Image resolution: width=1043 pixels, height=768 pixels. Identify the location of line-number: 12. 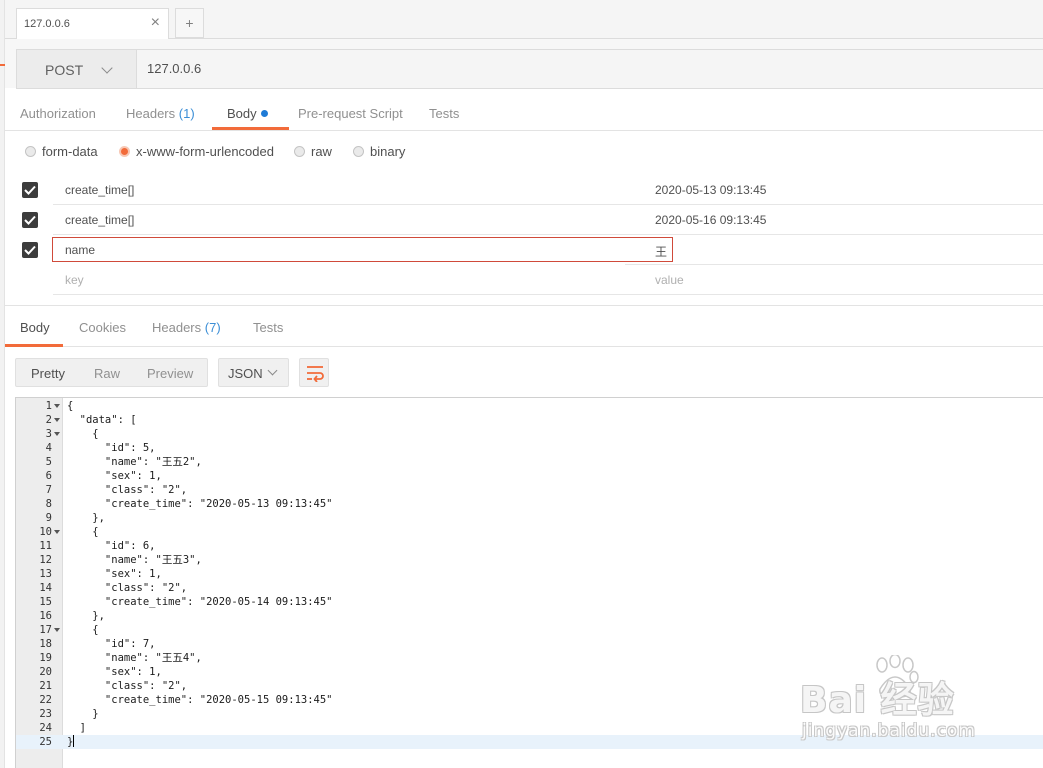
(45, 560).